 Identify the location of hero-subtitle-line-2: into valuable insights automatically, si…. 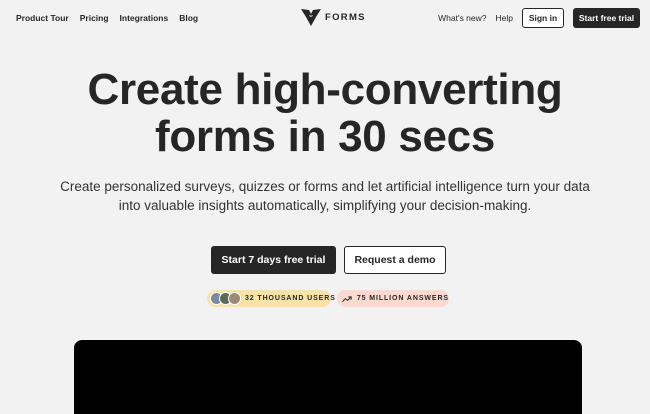
(325, 205).